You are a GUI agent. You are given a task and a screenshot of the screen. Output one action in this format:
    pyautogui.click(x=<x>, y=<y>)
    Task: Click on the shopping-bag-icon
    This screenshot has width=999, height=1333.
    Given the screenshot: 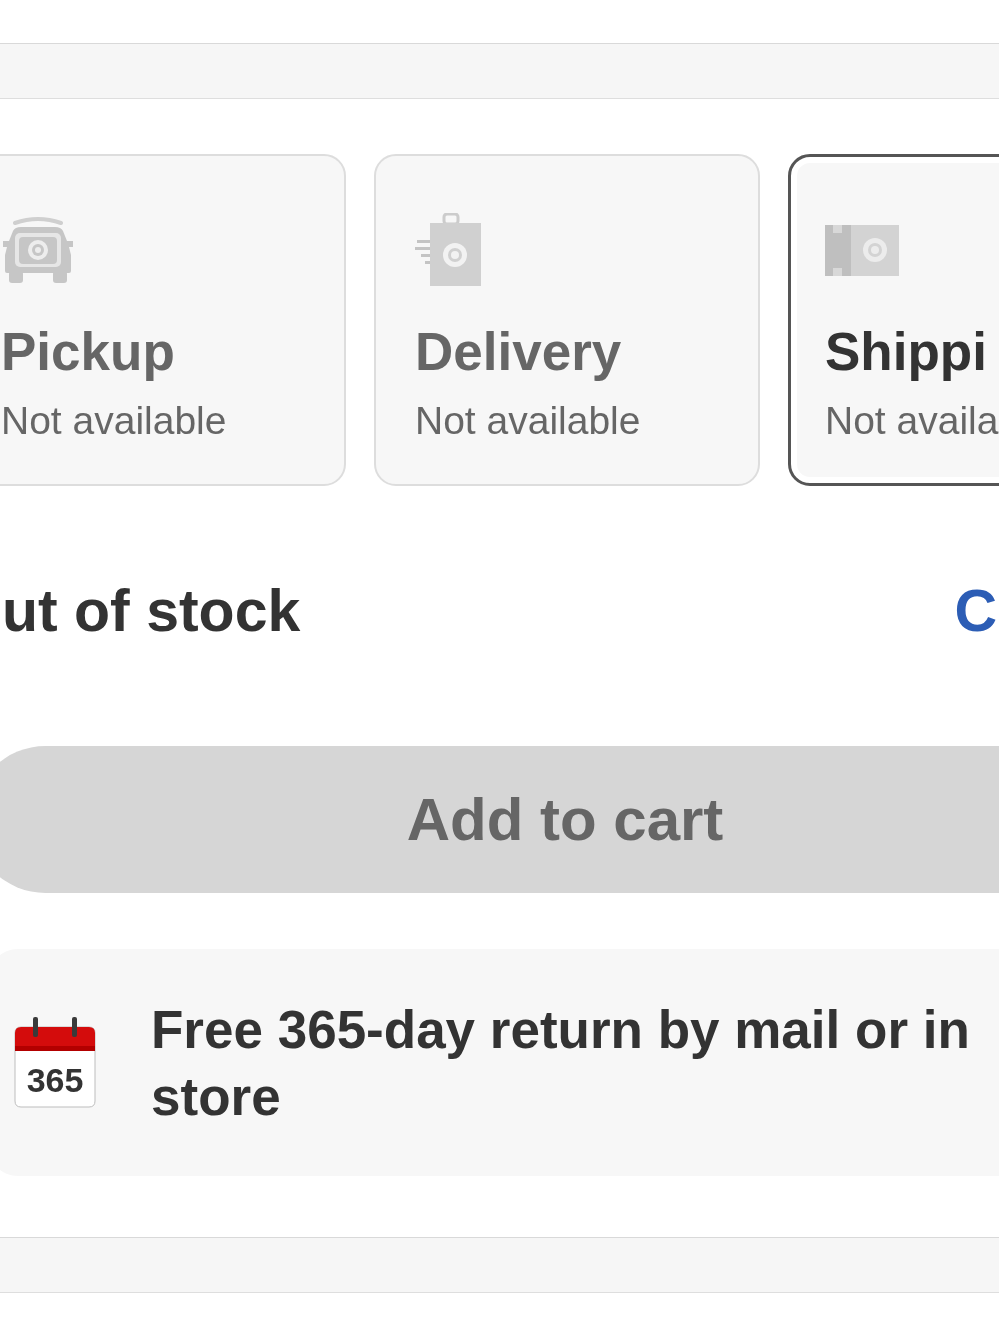 What is the action you would take?
    pyautogui.click(x=448, y=250)
    